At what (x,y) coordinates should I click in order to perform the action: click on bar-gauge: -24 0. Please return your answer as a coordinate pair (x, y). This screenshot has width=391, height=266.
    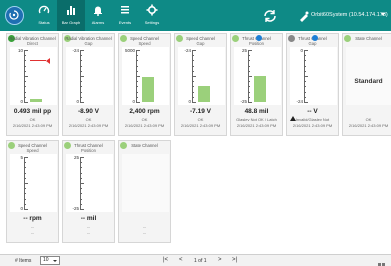
    Looking at the image, I should click on (89, 76).